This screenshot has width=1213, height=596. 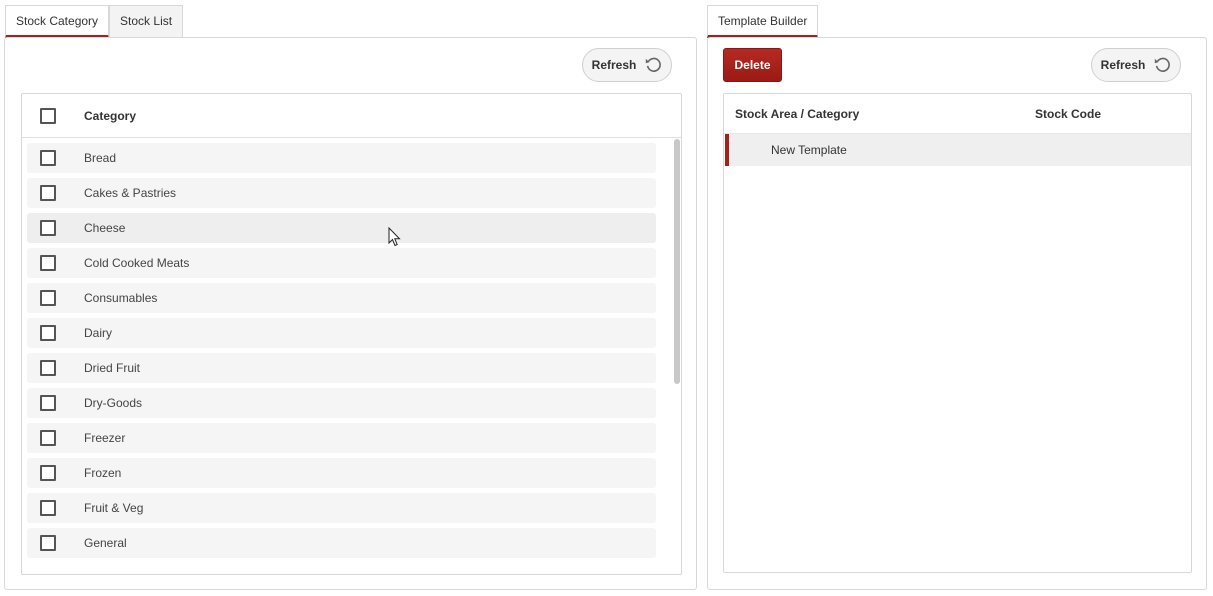 What do you see at coordinates (105, 438) in the screenshot?
I see `category-label: Freezer` at bounding box center [105, 438].